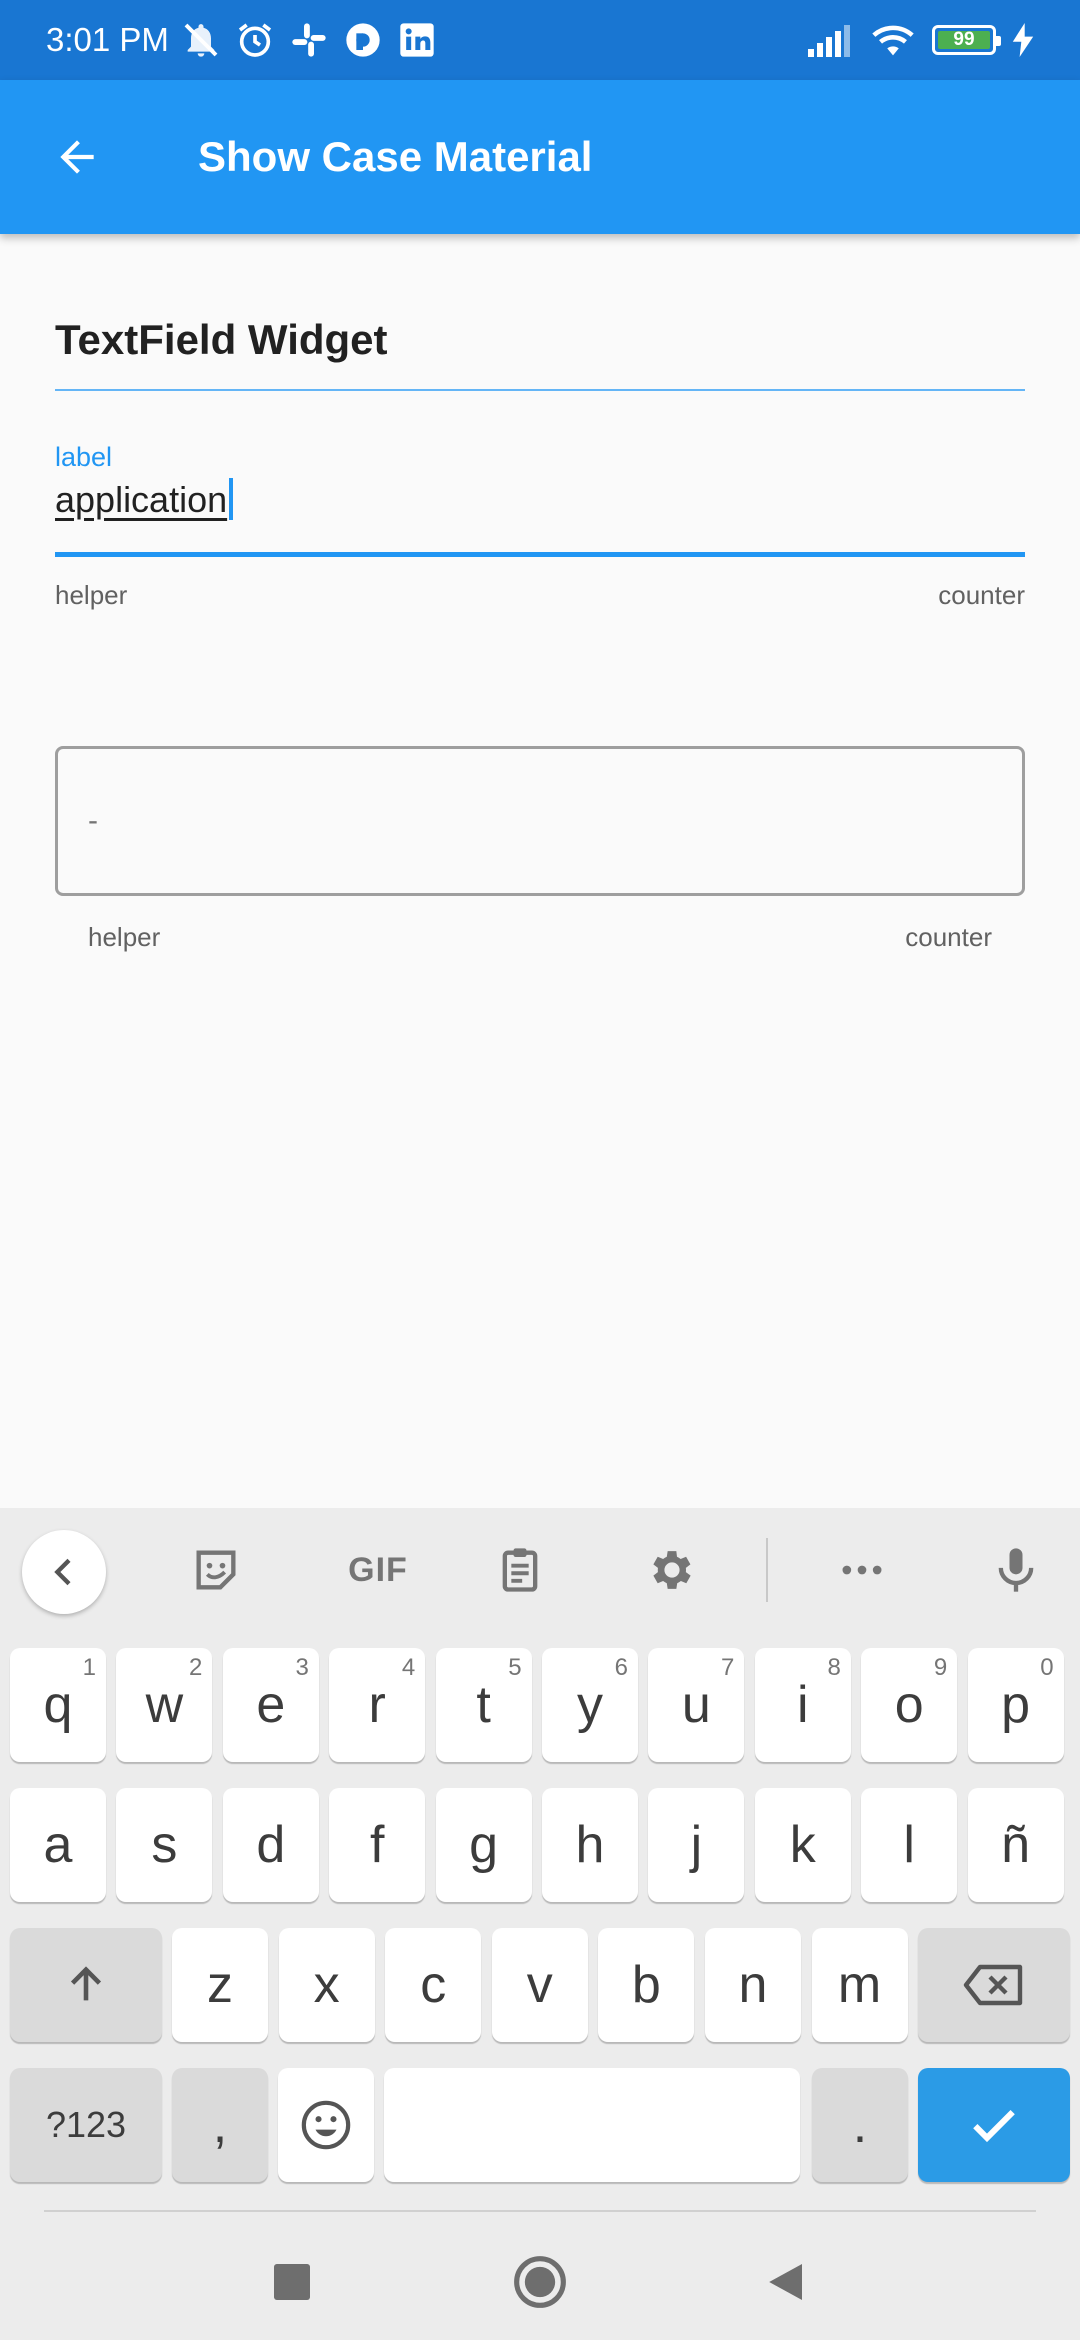  Describe the element at coordinates (377, 1705) in the screenshot. I see `key-r: r4` at that location.